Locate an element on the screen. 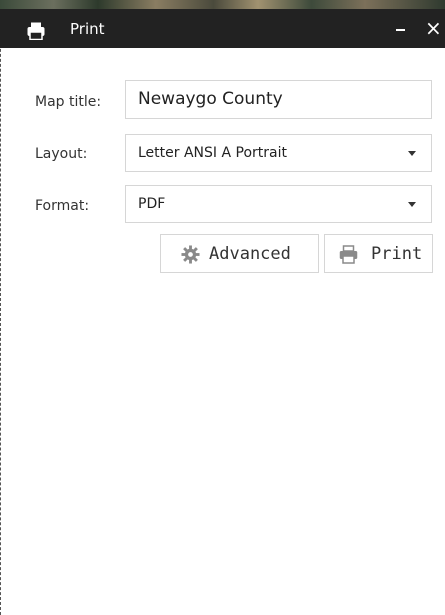 The height and width of the screenshot is (615, 445). print-button: Print is located at coordinates (378, 253).